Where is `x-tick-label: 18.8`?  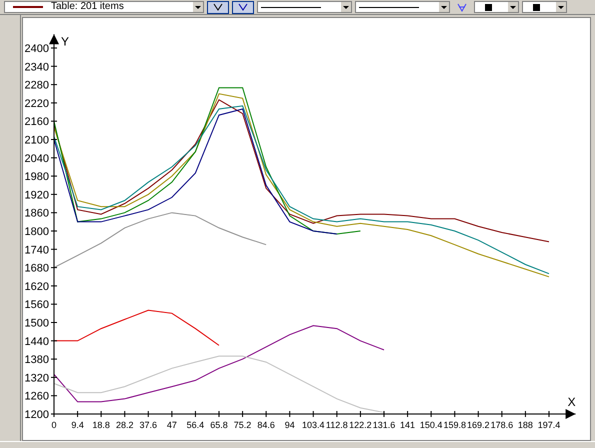
x-tick-label: 18.8 is located at coordinates (101, 425).